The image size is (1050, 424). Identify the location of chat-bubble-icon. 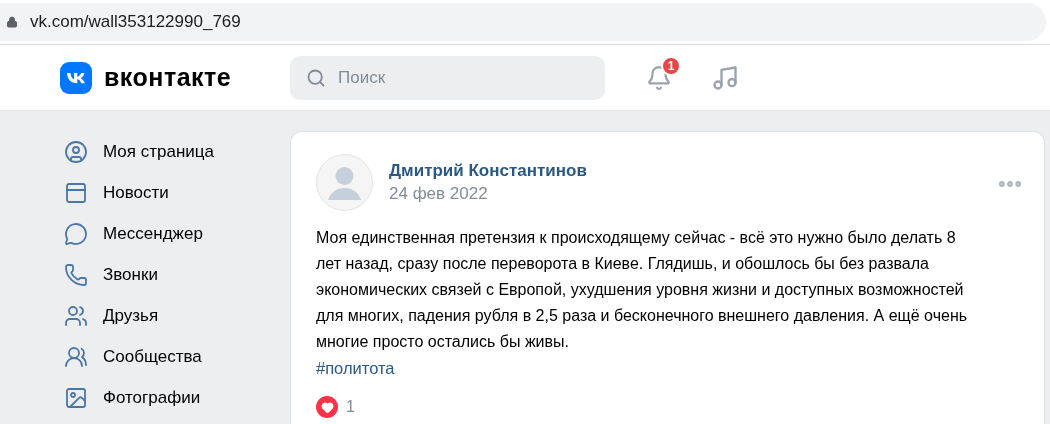
(76, 233).